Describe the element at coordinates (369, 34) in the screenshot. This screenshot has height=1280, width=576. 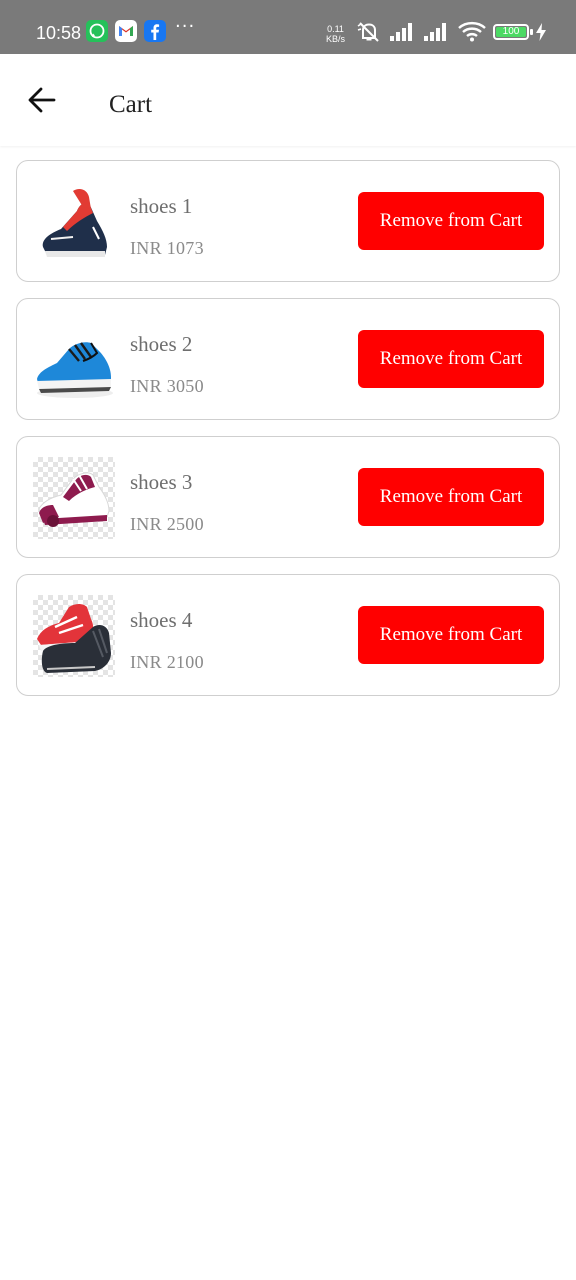
I see `vibrate-off-icon` at that location.